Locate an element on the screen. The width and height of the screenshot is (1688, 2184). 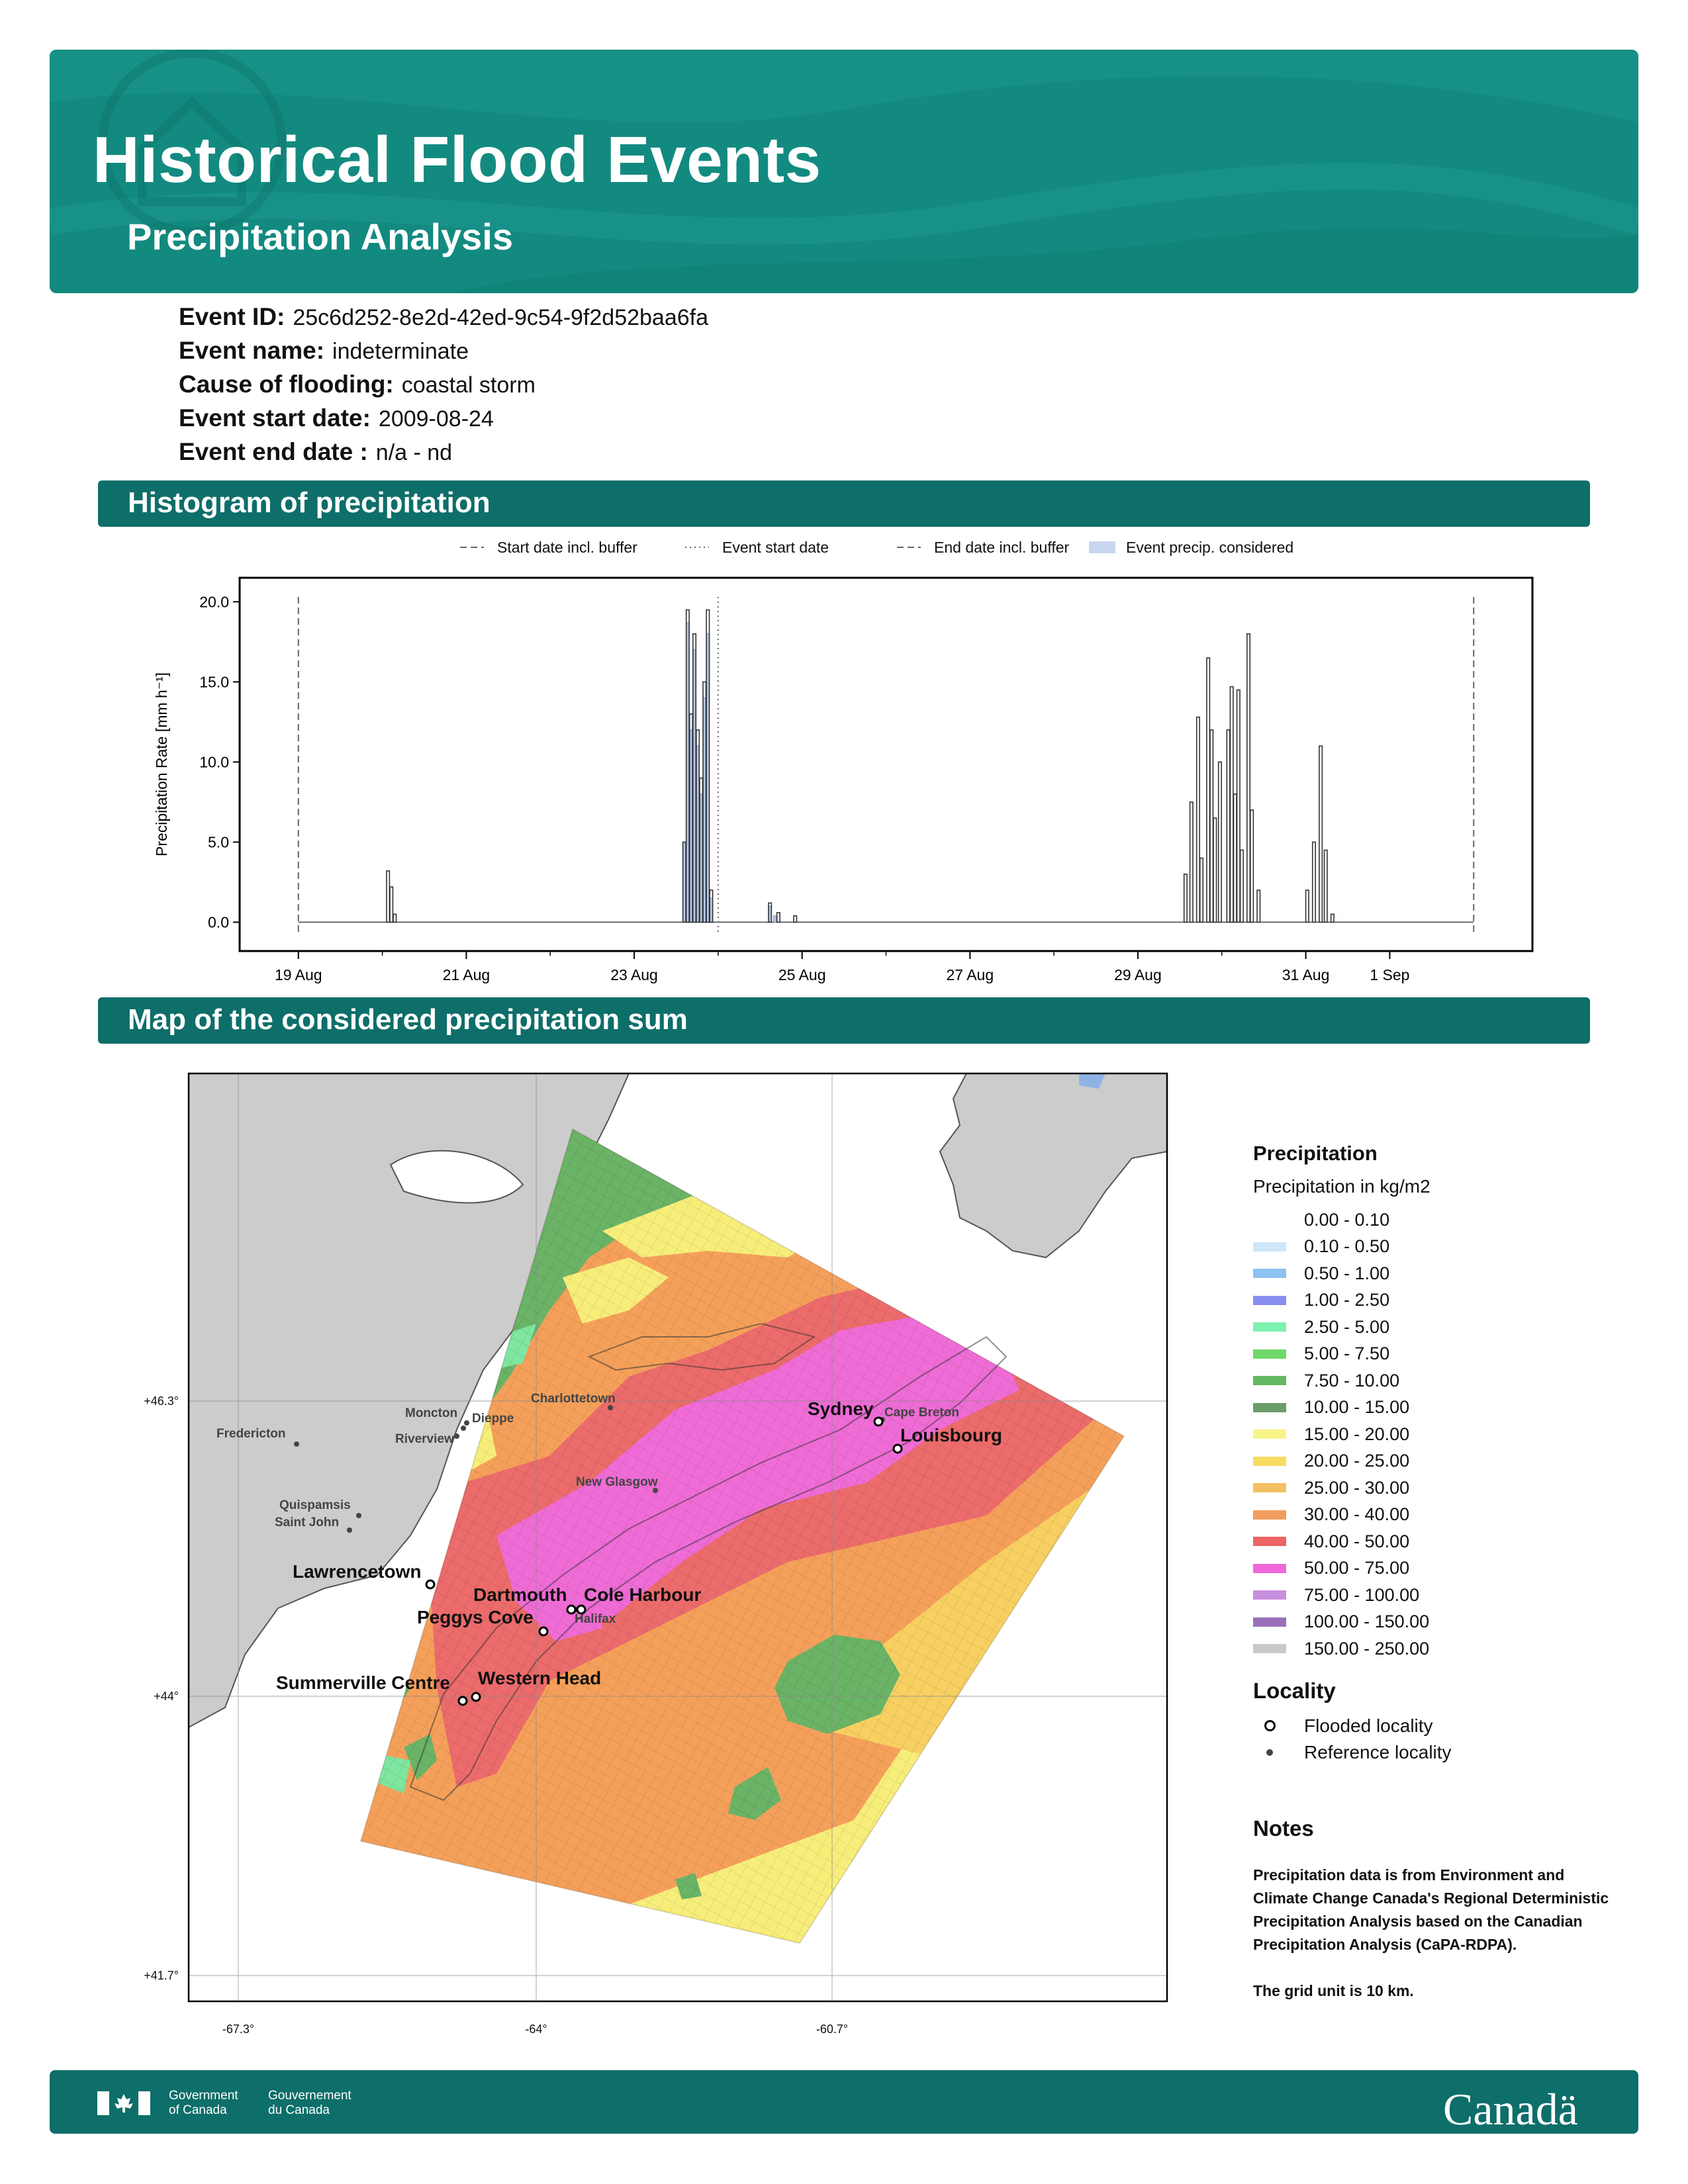
event-name-label: Event name: is located at coordinates (252, 350).